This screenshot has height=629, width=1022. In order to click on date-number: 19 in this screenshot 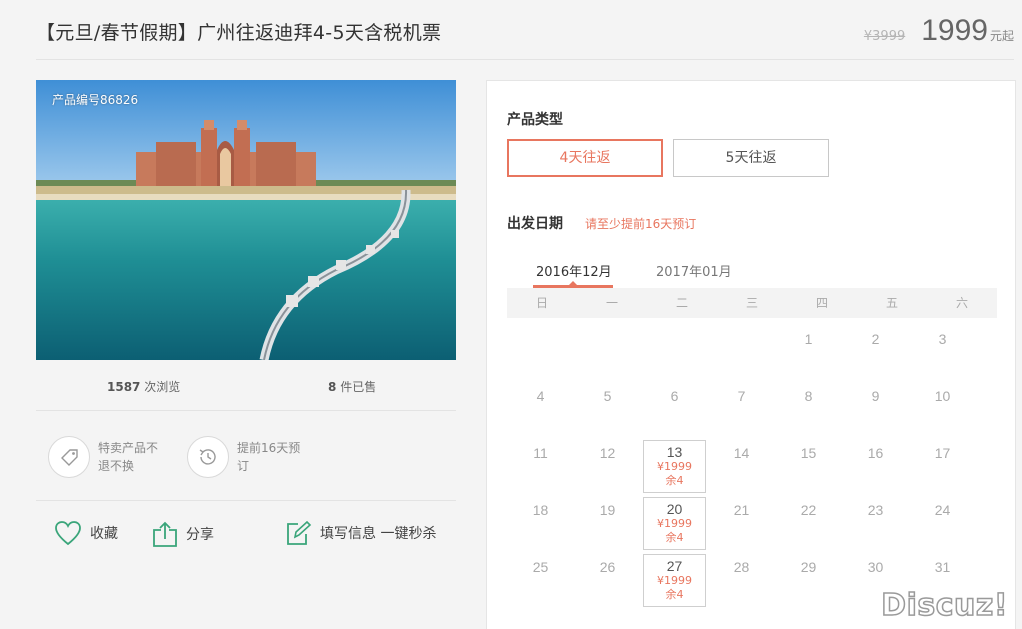, I will do `click(607, 510)`.